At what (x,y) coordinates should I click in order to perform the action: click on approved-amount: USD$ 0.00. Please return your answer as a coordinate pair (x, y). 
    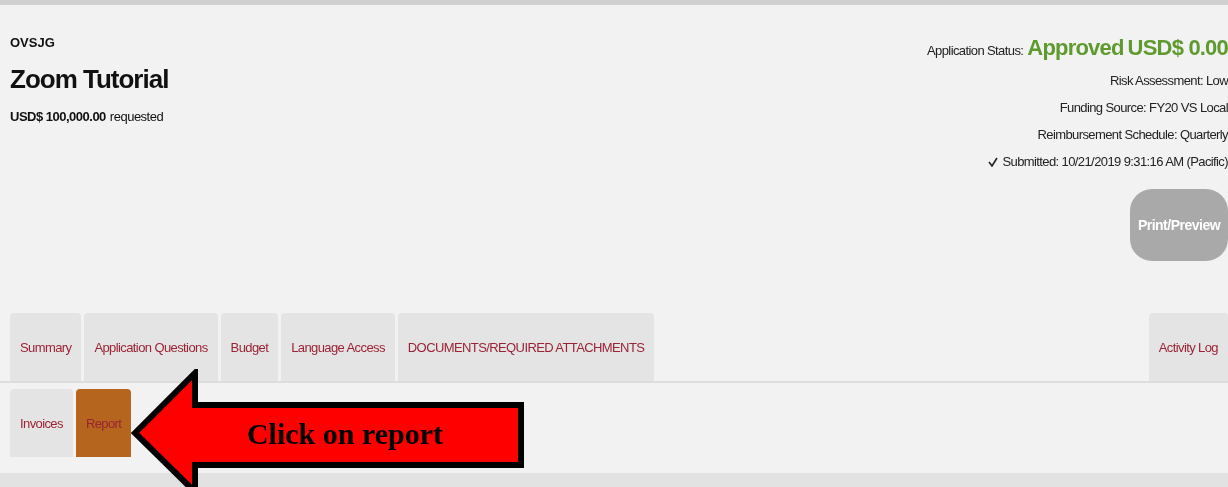
    Looking at the image, I should click on (1177, 48).